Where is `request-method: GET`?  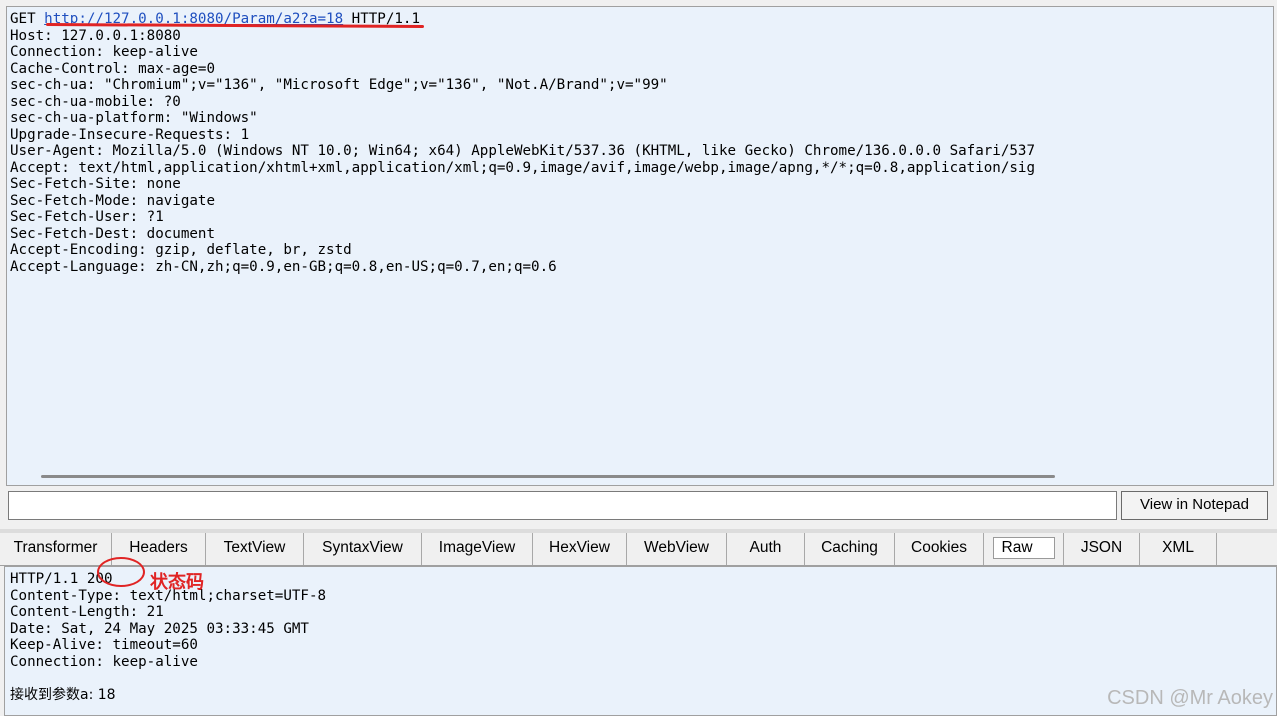
request-method: GET is located at coordinates (27, 19).